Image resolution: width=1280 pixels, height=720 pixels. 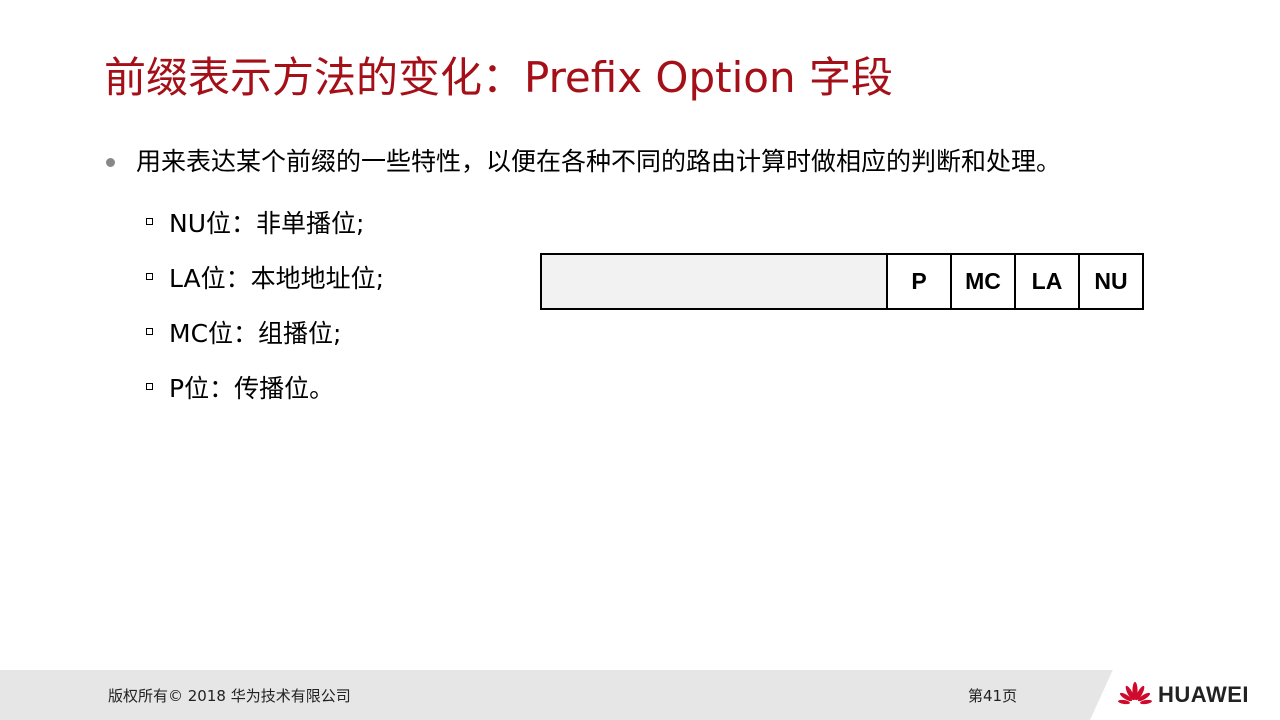 What do you see at coordinates (252, 388) in the screenshot?
I see `sub-bullet-text: P位：传播位。` at bounding box center [252, 388].